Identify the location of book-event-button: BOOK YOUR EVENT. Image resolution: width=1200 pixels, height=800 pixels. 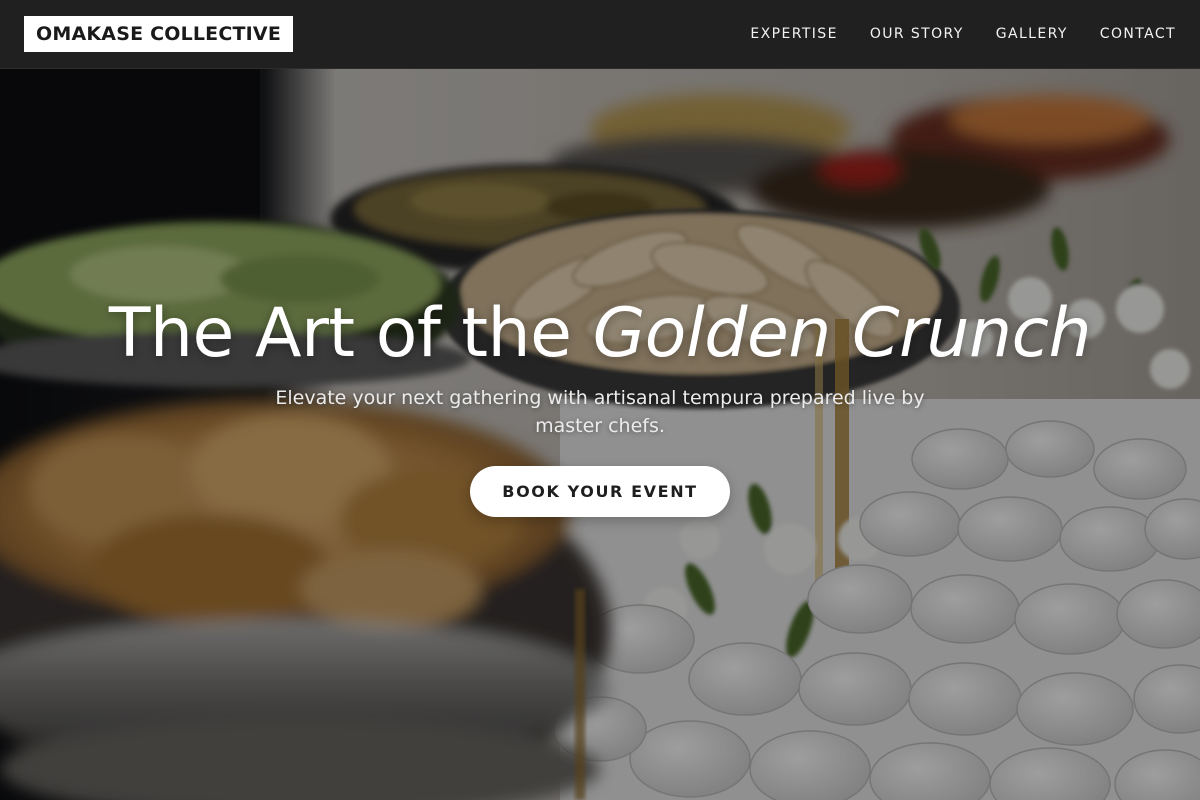
(600, 491).